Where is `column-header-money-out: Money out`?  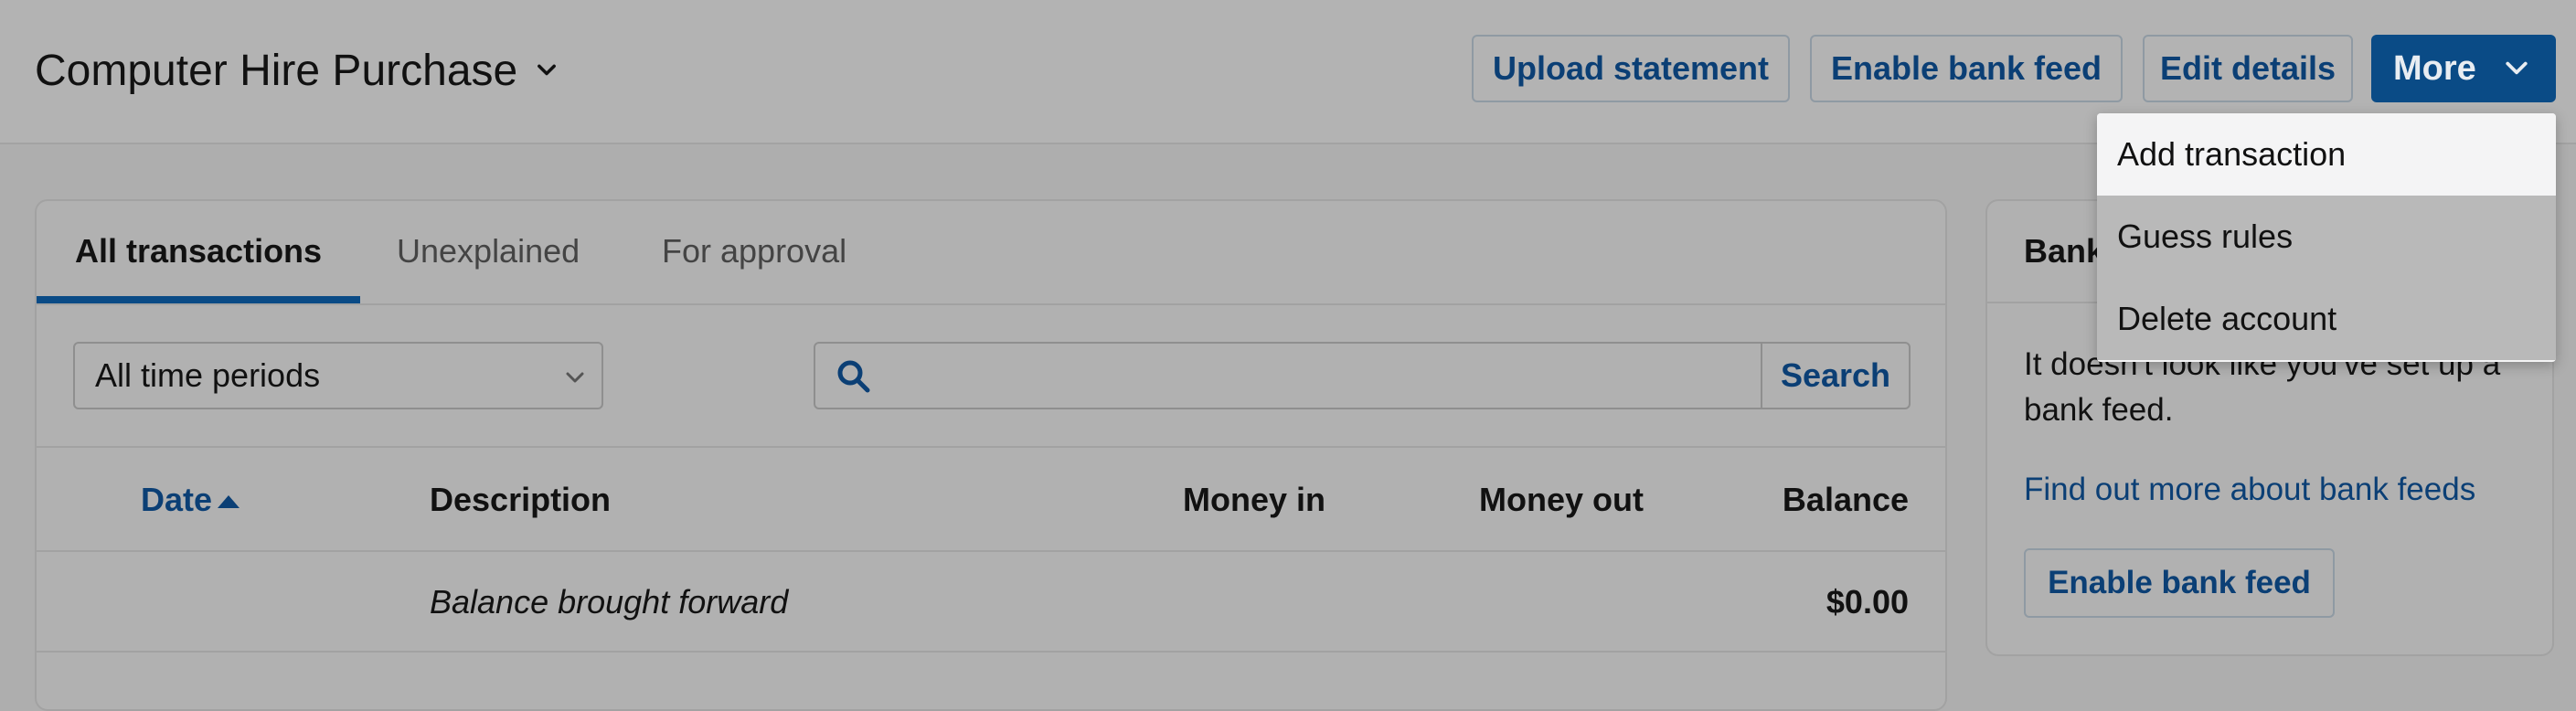 column-header-money-out: Money out is located at coordinates (1562, 499).